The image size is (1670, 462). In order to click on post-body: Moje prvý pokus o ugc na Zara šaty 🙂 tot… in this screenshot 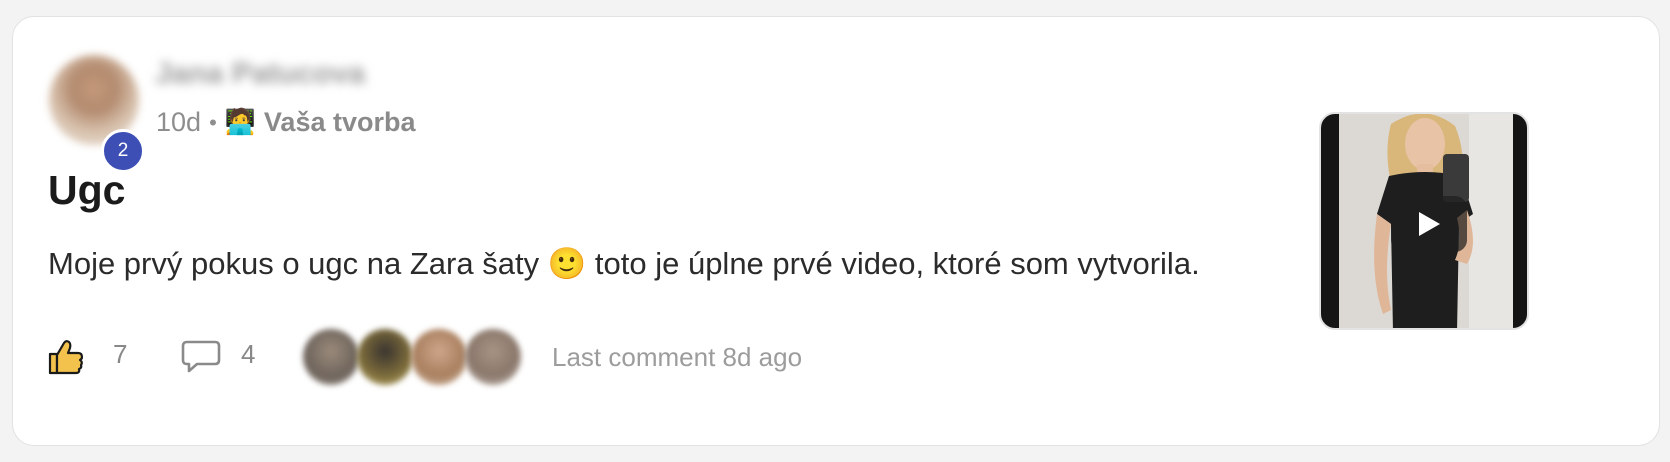, I will do `click(624, 263)`.